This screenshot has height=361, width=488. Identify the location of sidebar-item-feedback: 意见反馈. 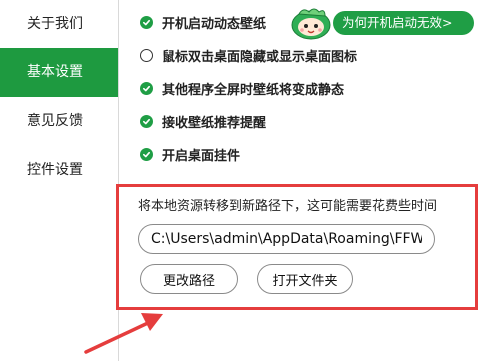
(59, 121).